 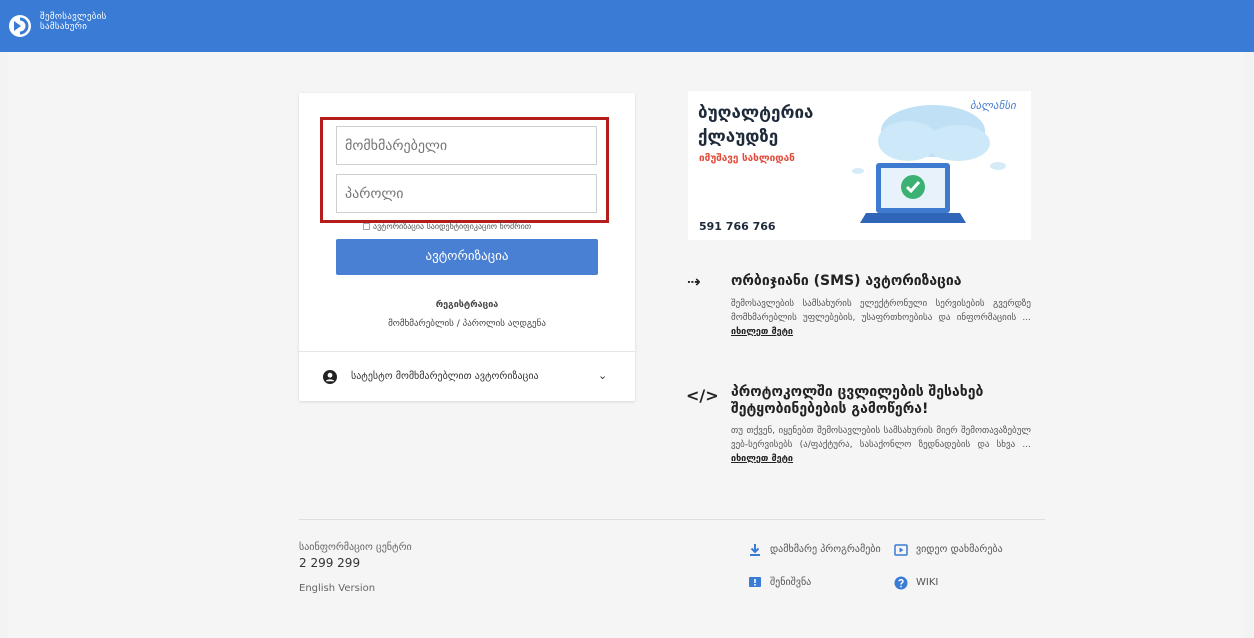 I want to click on video-help-label: ვიდეო დახმარება, so click(x=959, y=549).